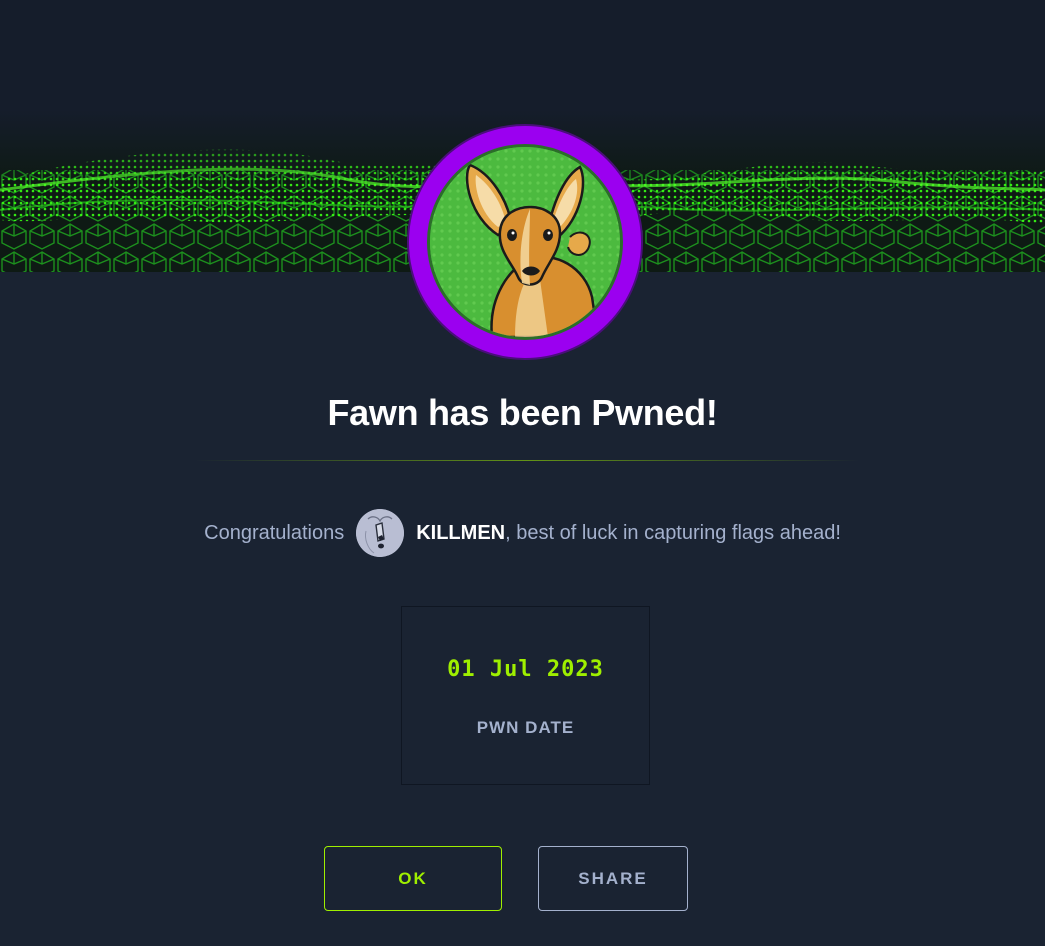 This screenshot has width=1045, height=946. I want to click on fawn-deer-icon, so click(525, 242).